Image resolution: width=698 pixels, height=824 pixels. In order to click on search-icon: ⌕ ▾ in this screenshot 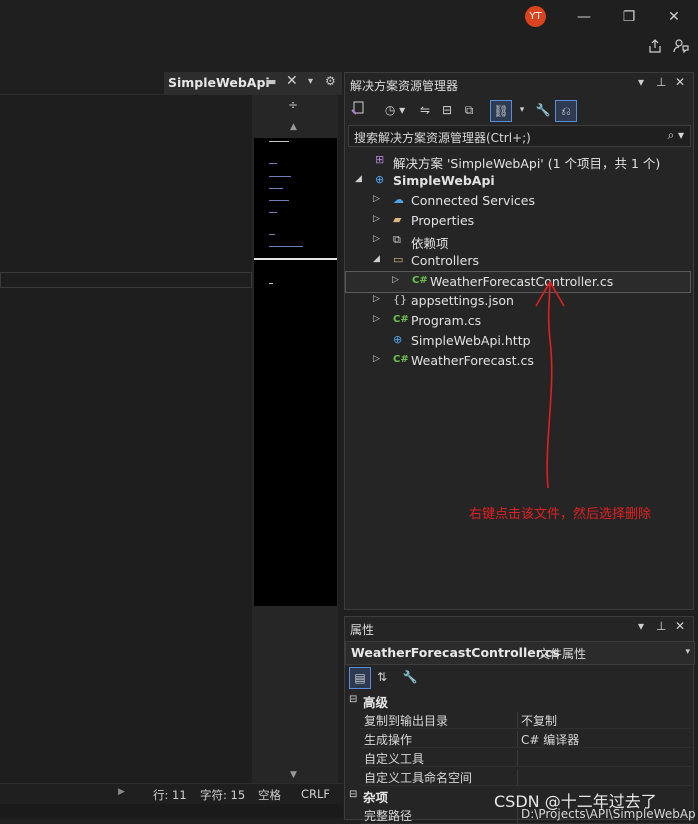, I will do `click(675, 135)`.